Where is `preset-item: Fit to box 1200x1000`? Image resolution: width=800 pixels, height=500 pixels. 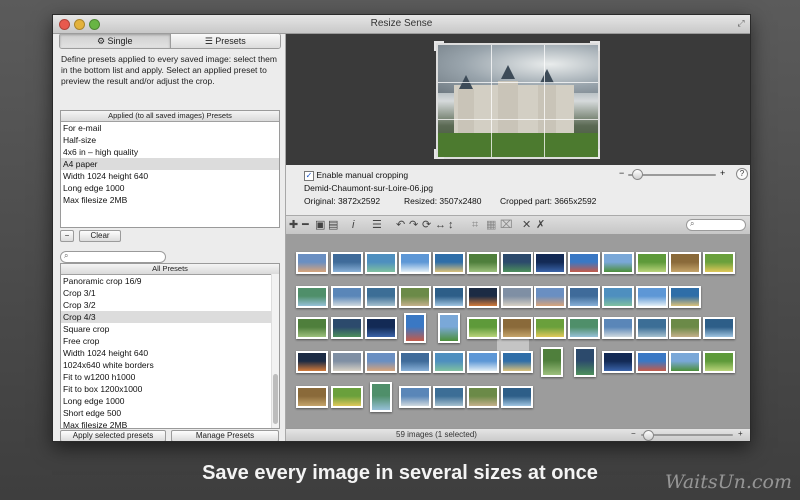
preset-item: Fit to box 1200x1000 is located at coordinates (170, 389).